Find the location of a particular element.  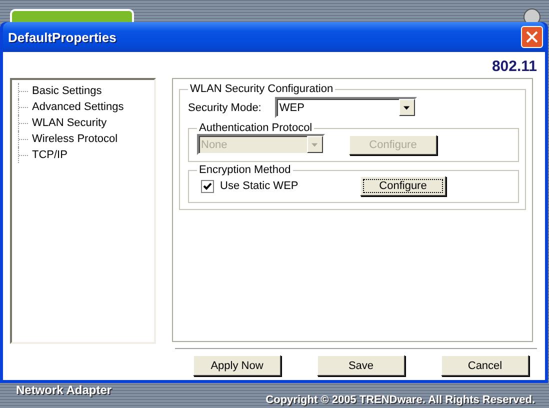

tree-item: WLAN Security is located at coordinates (69, 123).